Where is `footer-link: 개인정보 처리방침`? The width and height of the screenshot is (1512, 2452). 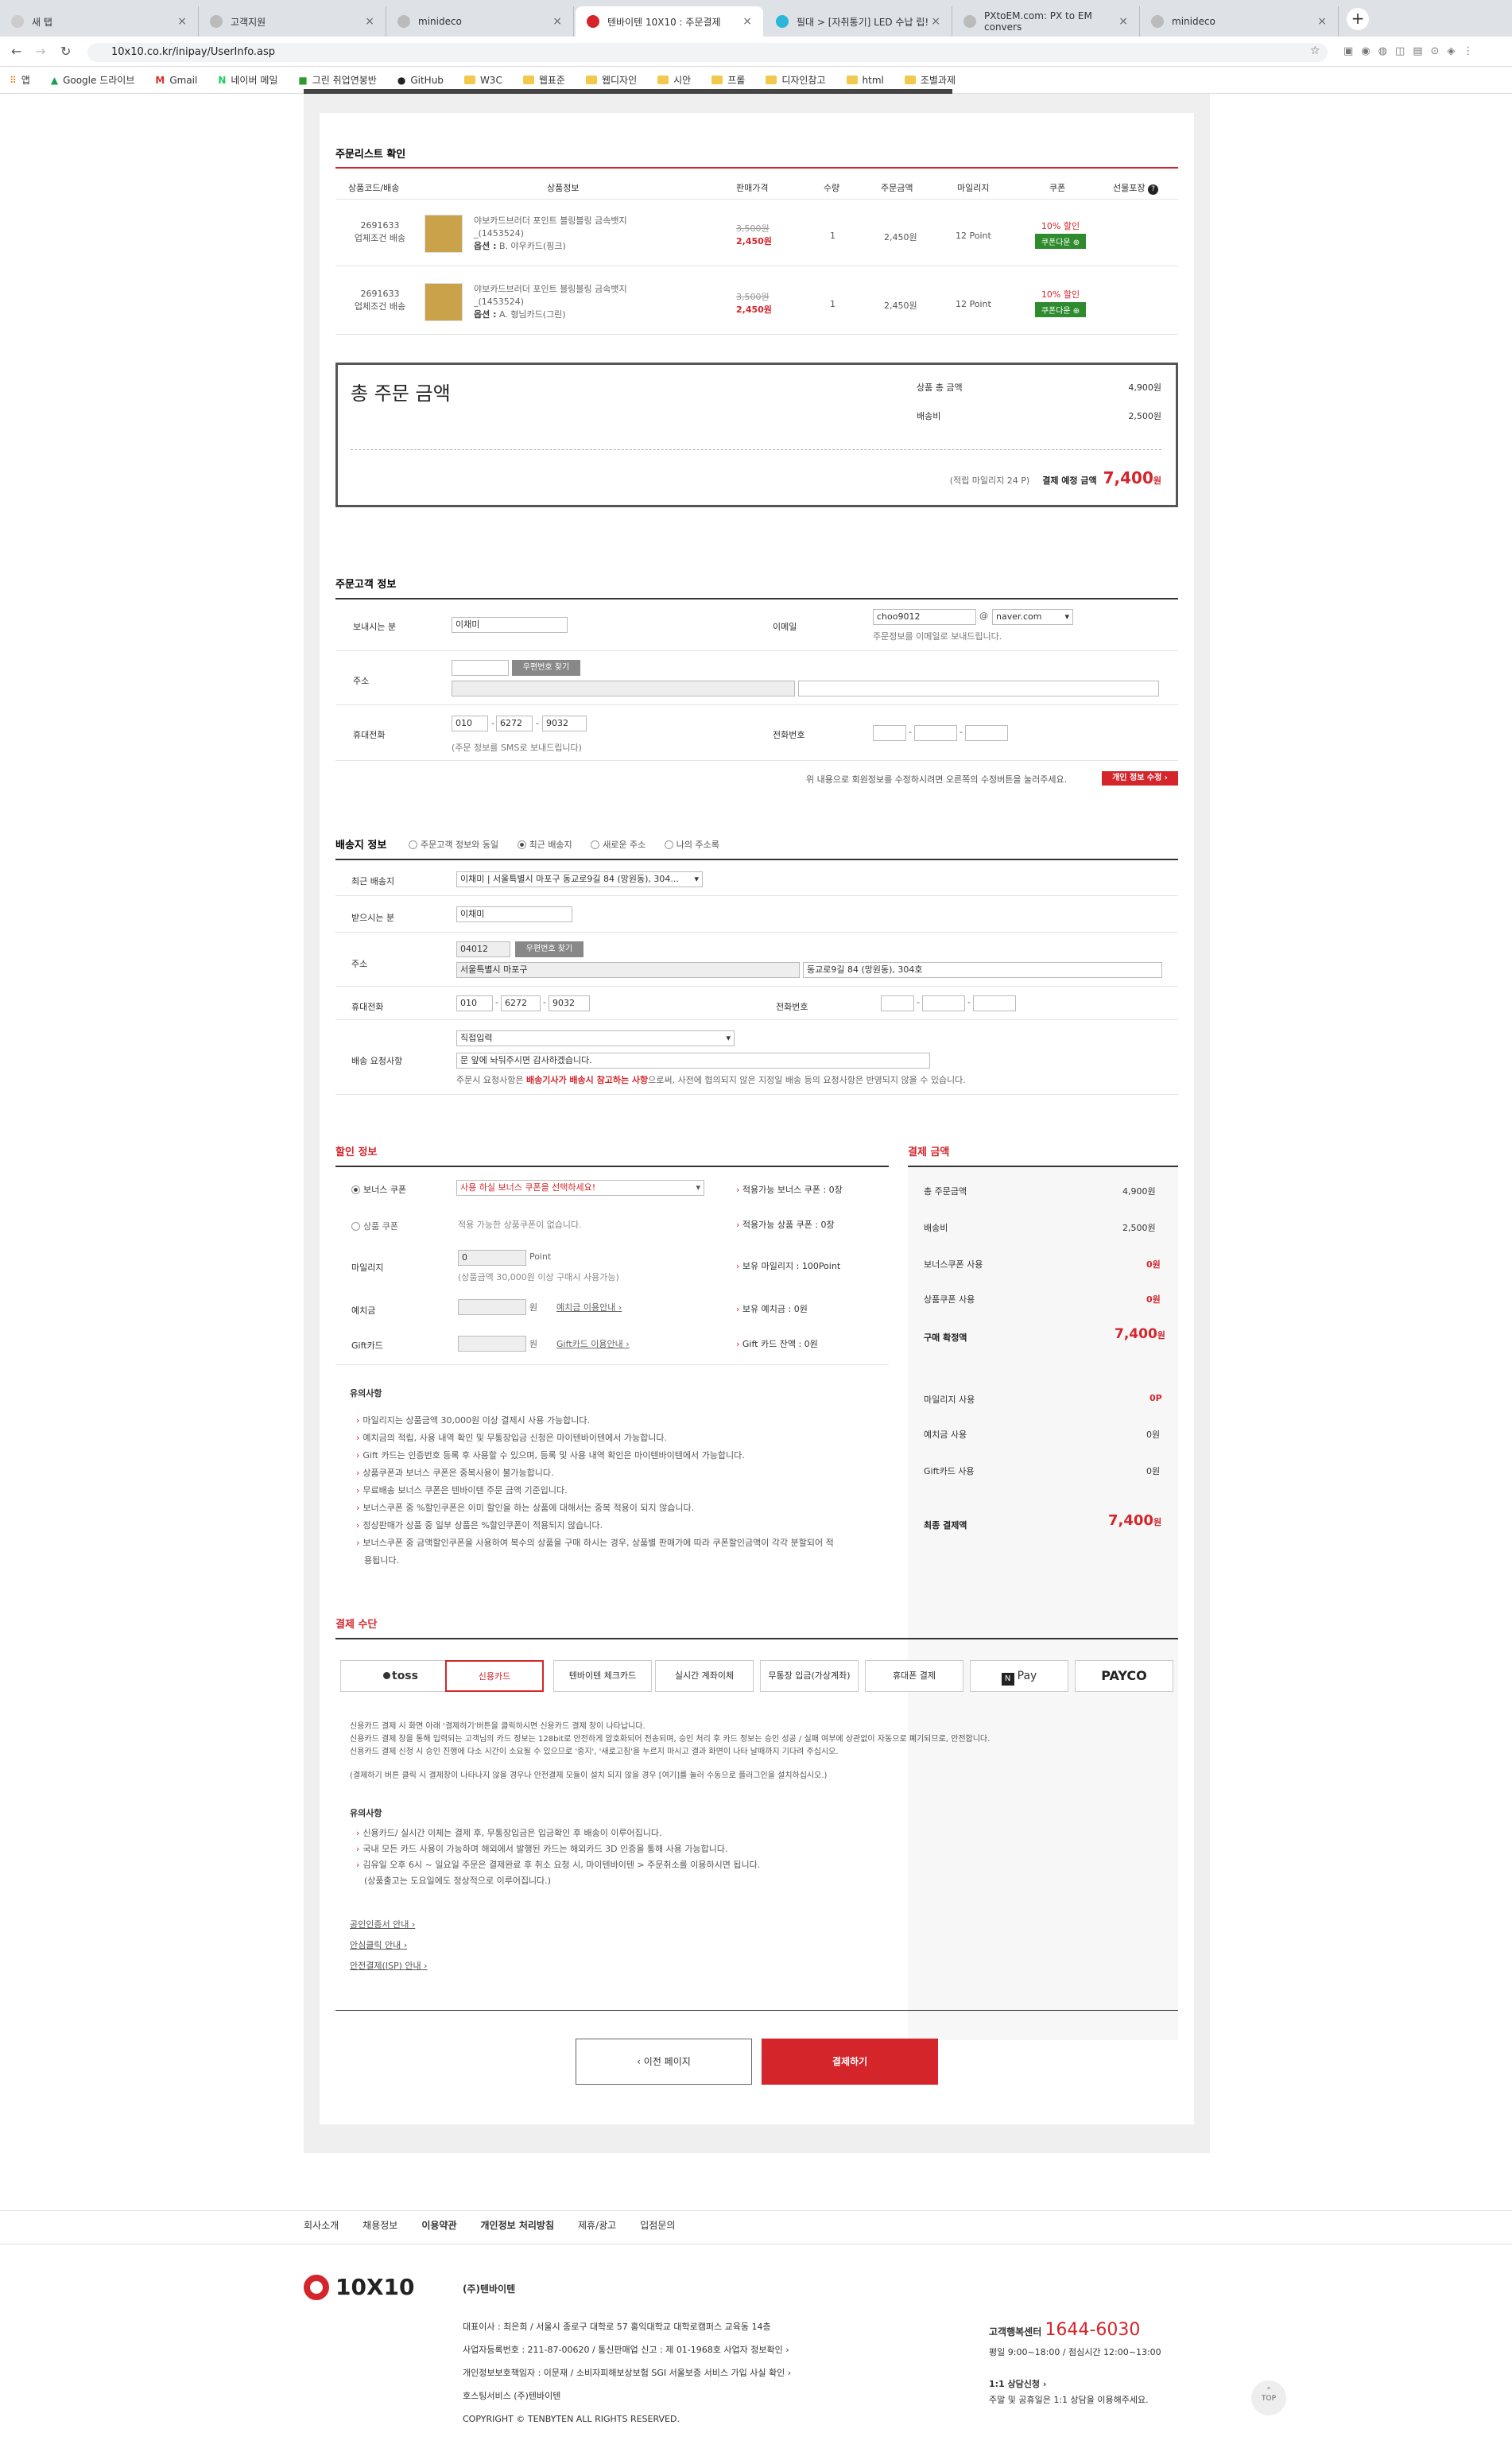 footer-link: 개인정보 처리방침 is located at coordinates (518, 2225).